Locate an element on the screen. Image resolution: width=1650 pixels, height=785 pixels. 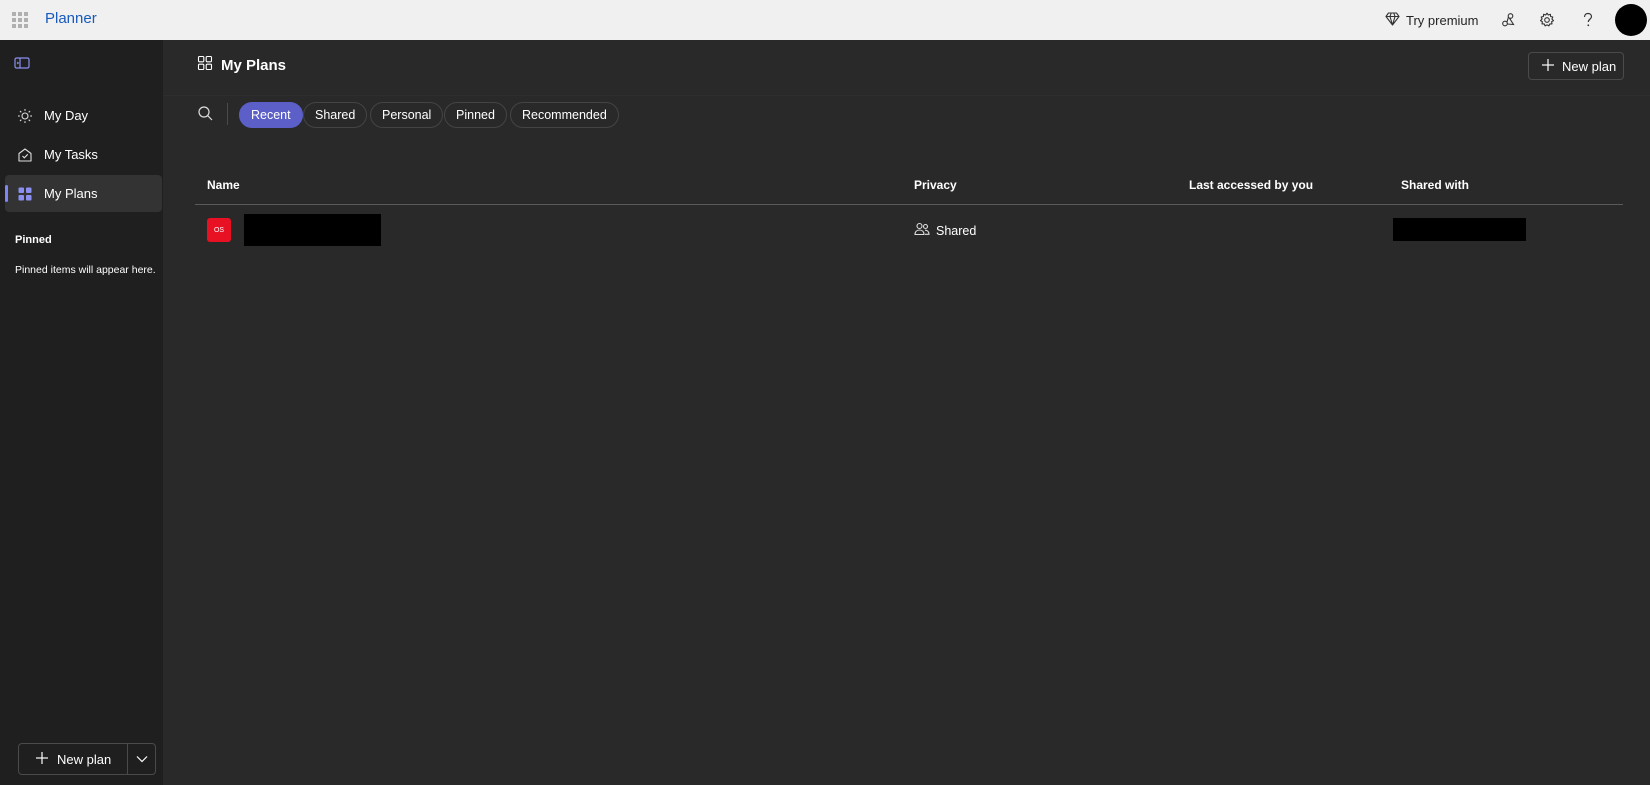
pinned-empty-message: Pinned items will appear here. is located at coordinates (85, 270).